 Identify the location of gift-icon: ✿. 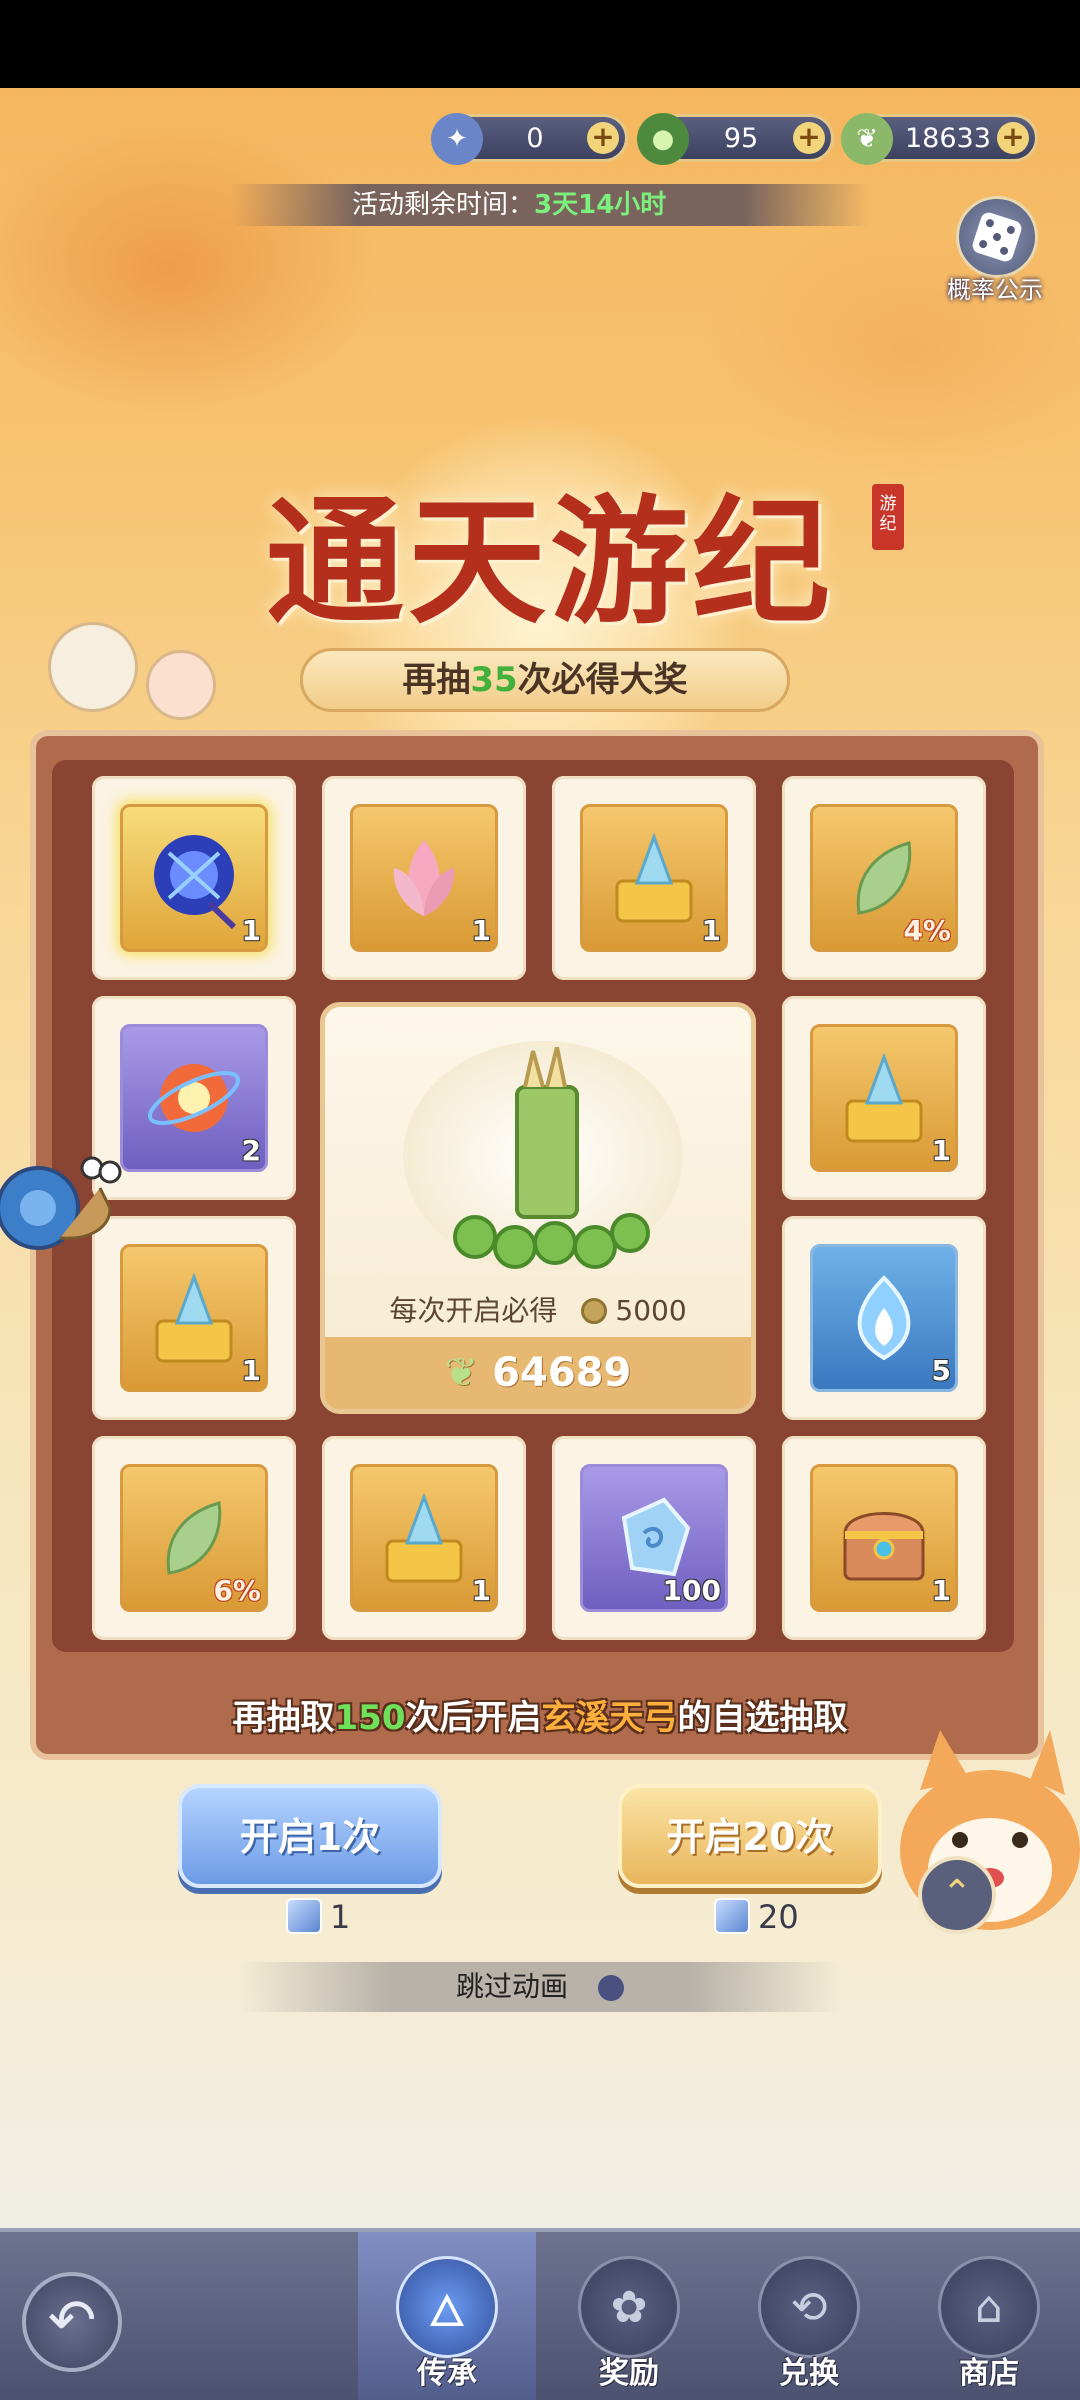
(629, 2307).